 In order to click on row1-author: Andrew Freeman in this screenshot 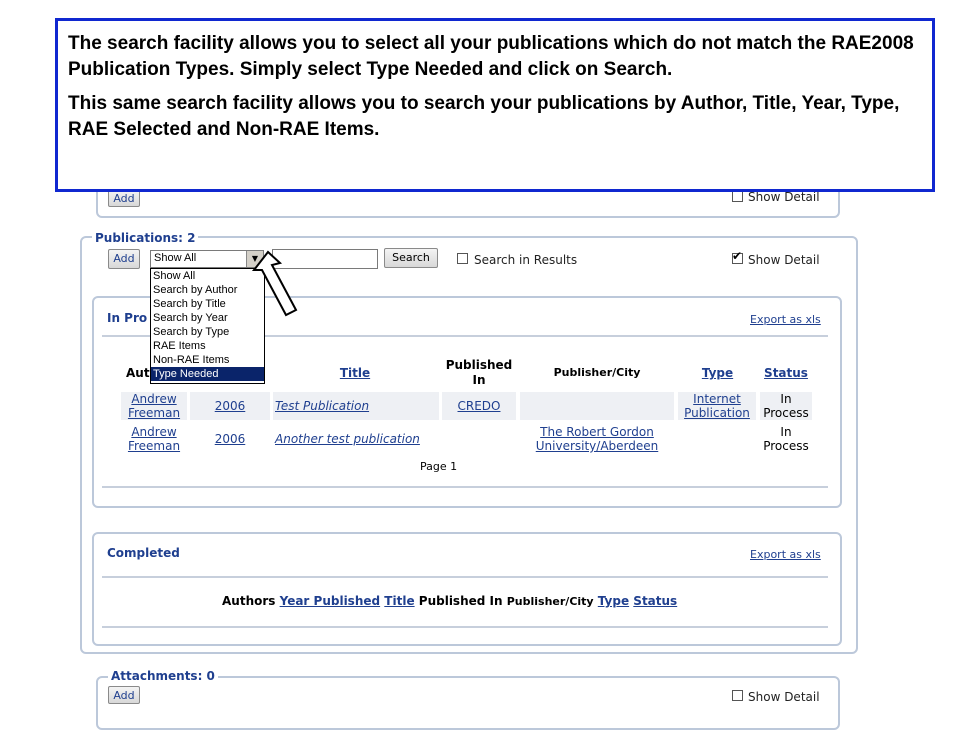, I will do `click(154, 406)`.